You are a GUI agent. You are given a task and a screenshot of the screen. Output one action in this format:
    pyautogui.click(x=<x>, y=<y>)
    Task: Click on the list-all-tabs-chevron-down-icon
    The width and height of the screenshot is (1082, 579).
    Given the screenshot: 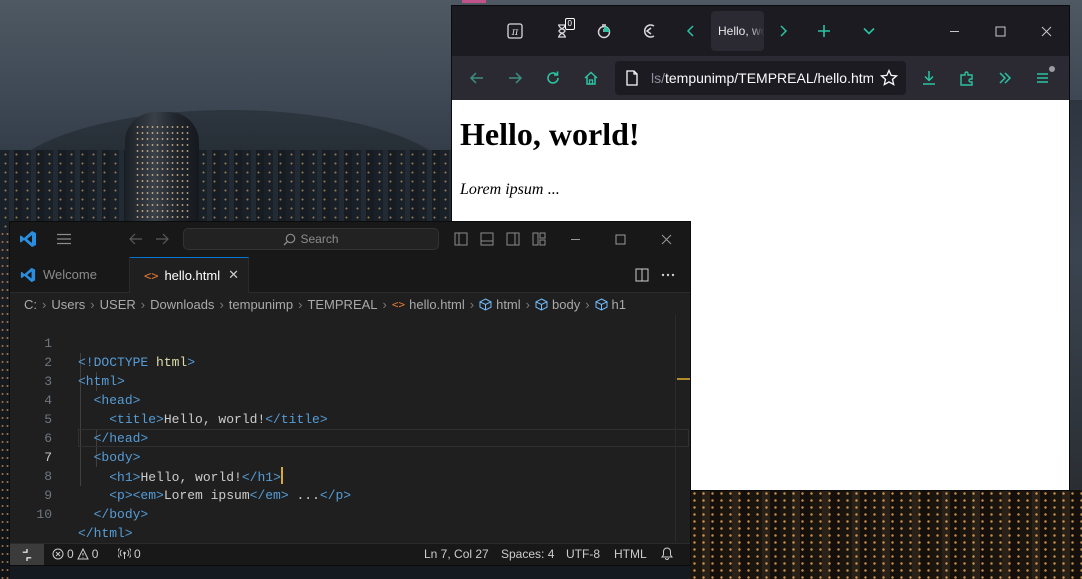 What is the action you would take?
    pyautogui.click(x=869, y=31)
    